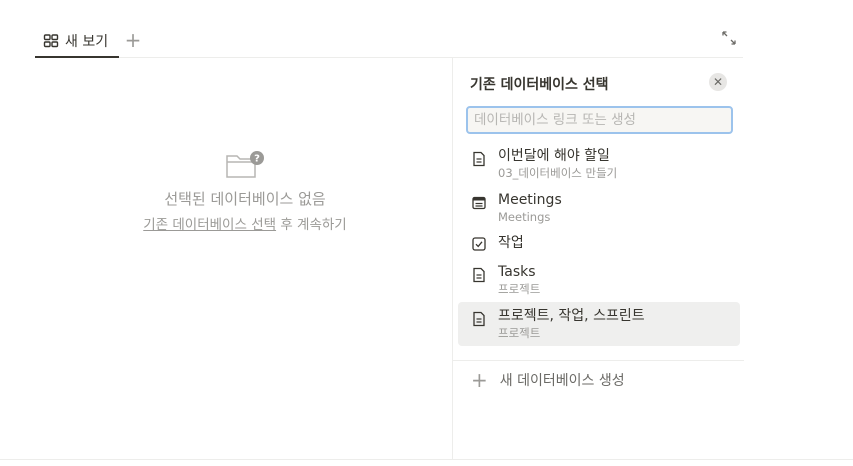 This screenshot has width=853, height=466. I want to click on add-view-button: +, so click(133, 40).